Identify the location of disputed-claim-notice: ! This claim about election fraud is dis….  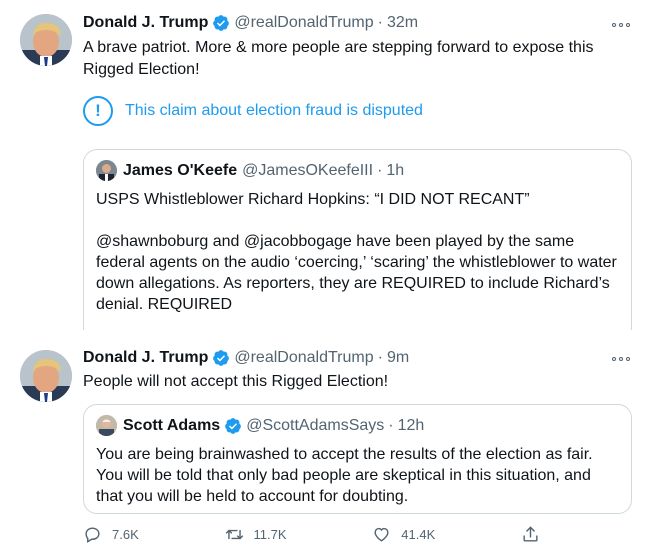
(253, 111).